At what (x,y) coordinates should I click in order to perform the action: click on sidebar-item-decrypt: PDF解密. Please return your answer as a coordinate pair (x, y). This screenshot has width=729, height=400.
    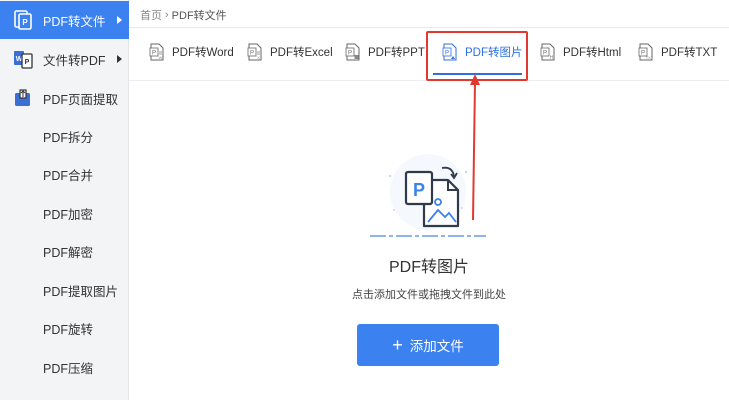
    Looking at the image, I should click on (64, 251).